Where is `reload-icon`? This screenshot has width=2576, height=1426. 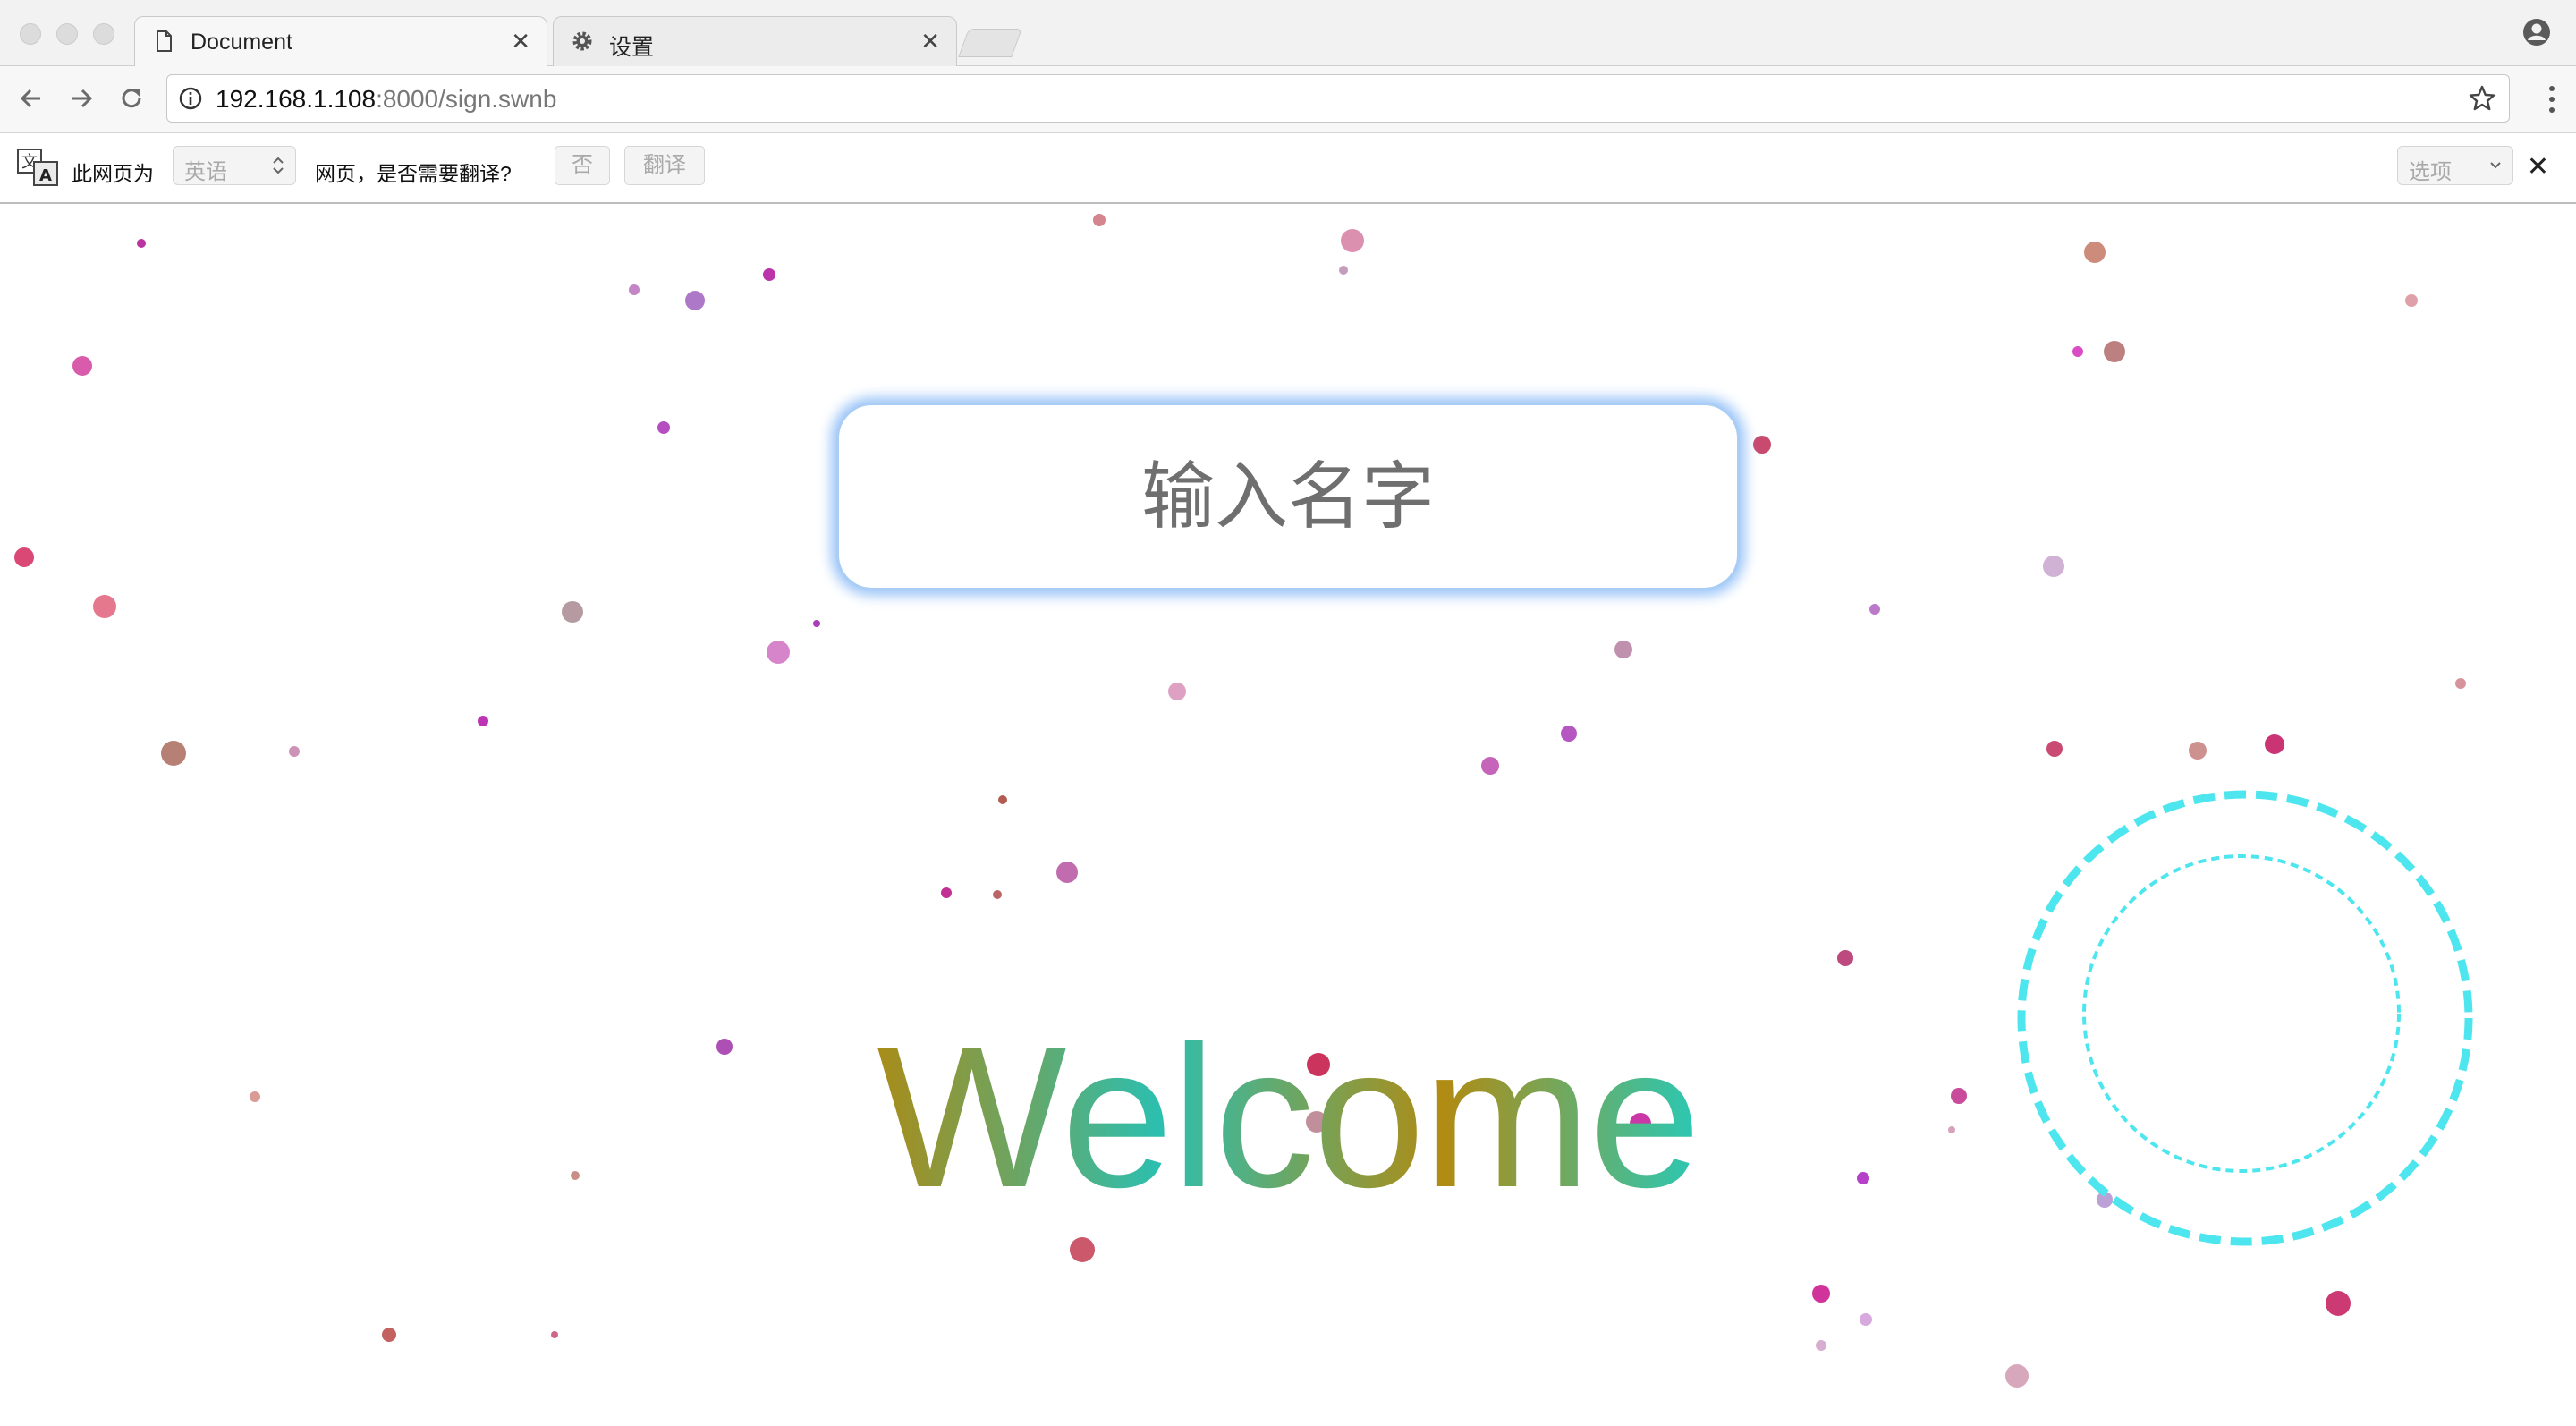 reload-icon is located at coordinates (131, 99).